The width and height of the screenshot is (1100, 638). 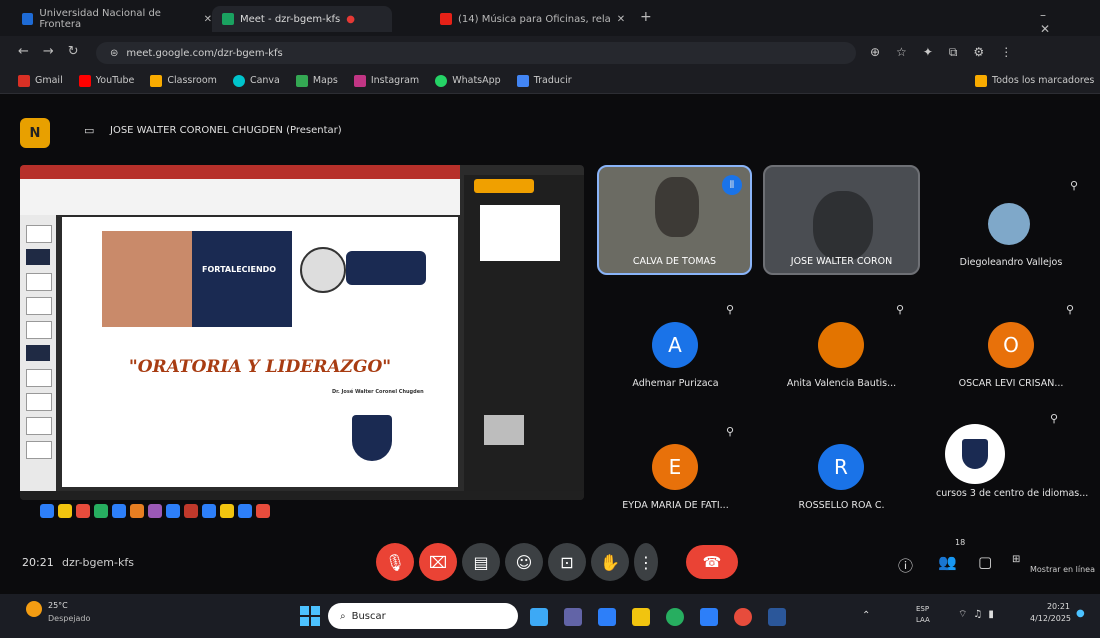 I want to click on ppt-ribbon, so click(x=240, y=197).